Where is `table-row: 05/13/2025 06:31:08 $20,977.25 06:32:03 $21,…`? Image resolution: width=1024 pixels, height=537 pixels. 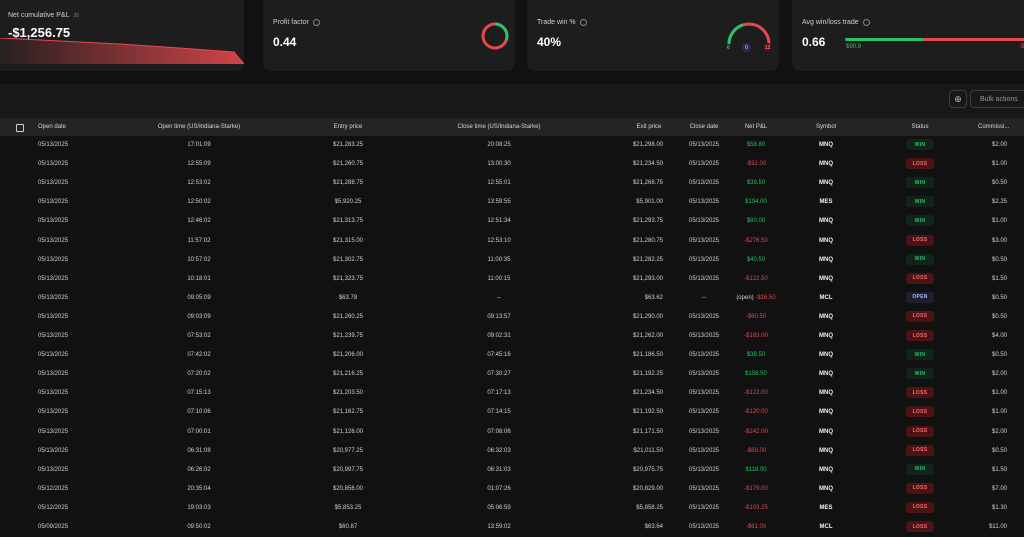
table-row: 05/13/2025 06:31:08 $20,977.25 06:32:03 $21,… is located at coordinates (512, 451).